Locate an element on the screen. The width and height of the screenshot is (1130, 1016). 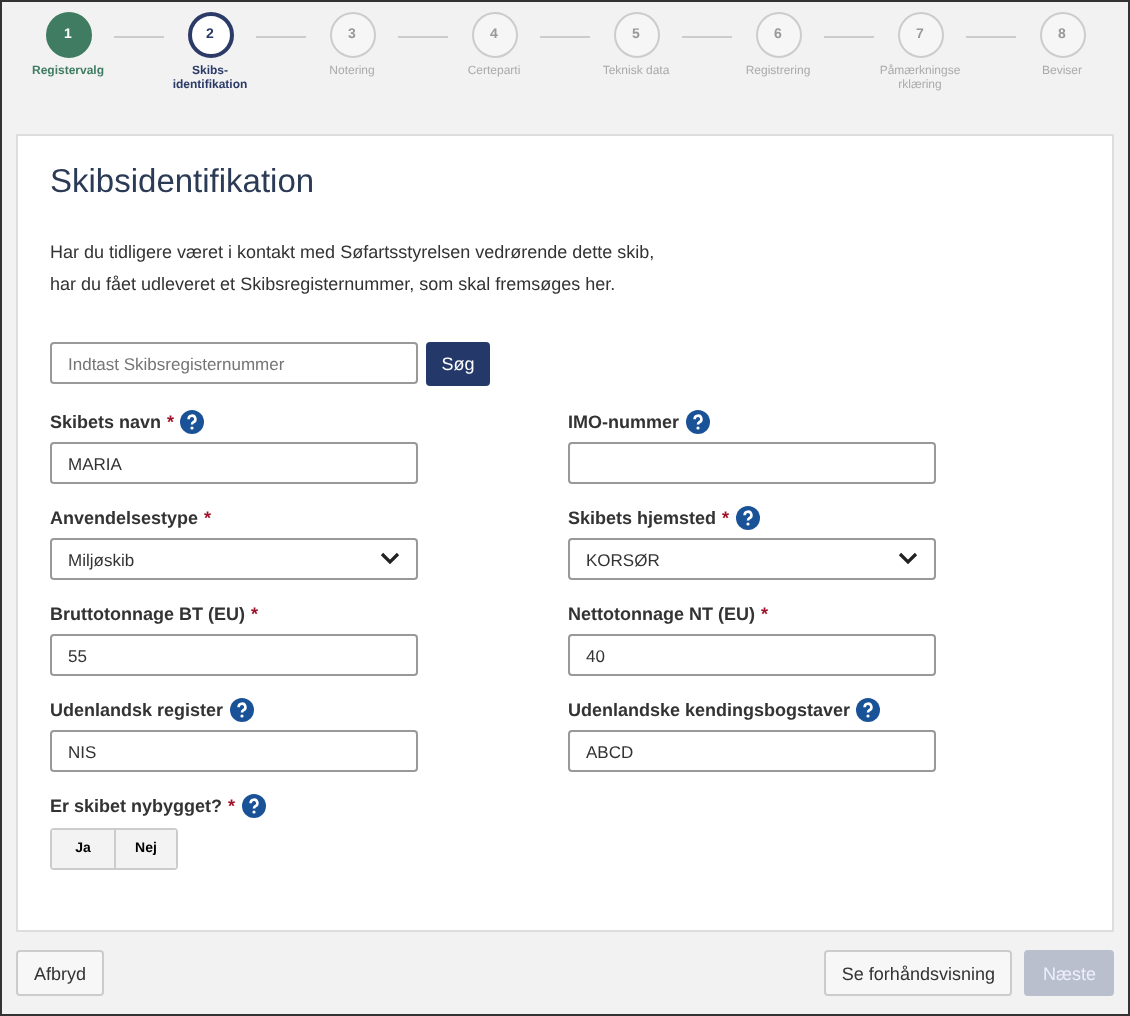
field-label: Nettotonnage NT (EU) is located at coordinates (661, 614).